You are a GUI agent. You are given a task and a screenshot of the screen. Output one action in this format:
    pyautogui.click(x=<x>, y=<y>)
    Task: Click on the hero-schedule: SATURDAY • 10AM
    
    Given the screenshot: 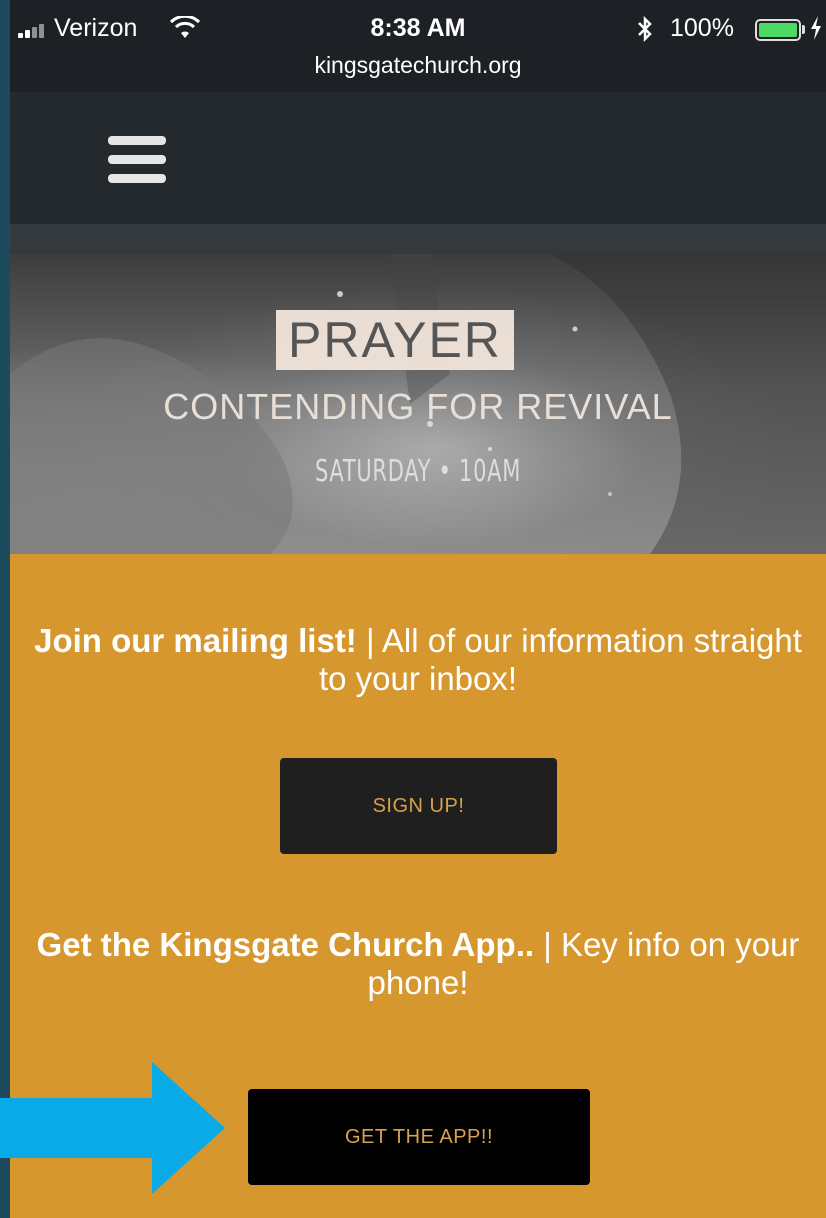 What is the action you would take?
    pyautogui.click(x=418, y=471)
    